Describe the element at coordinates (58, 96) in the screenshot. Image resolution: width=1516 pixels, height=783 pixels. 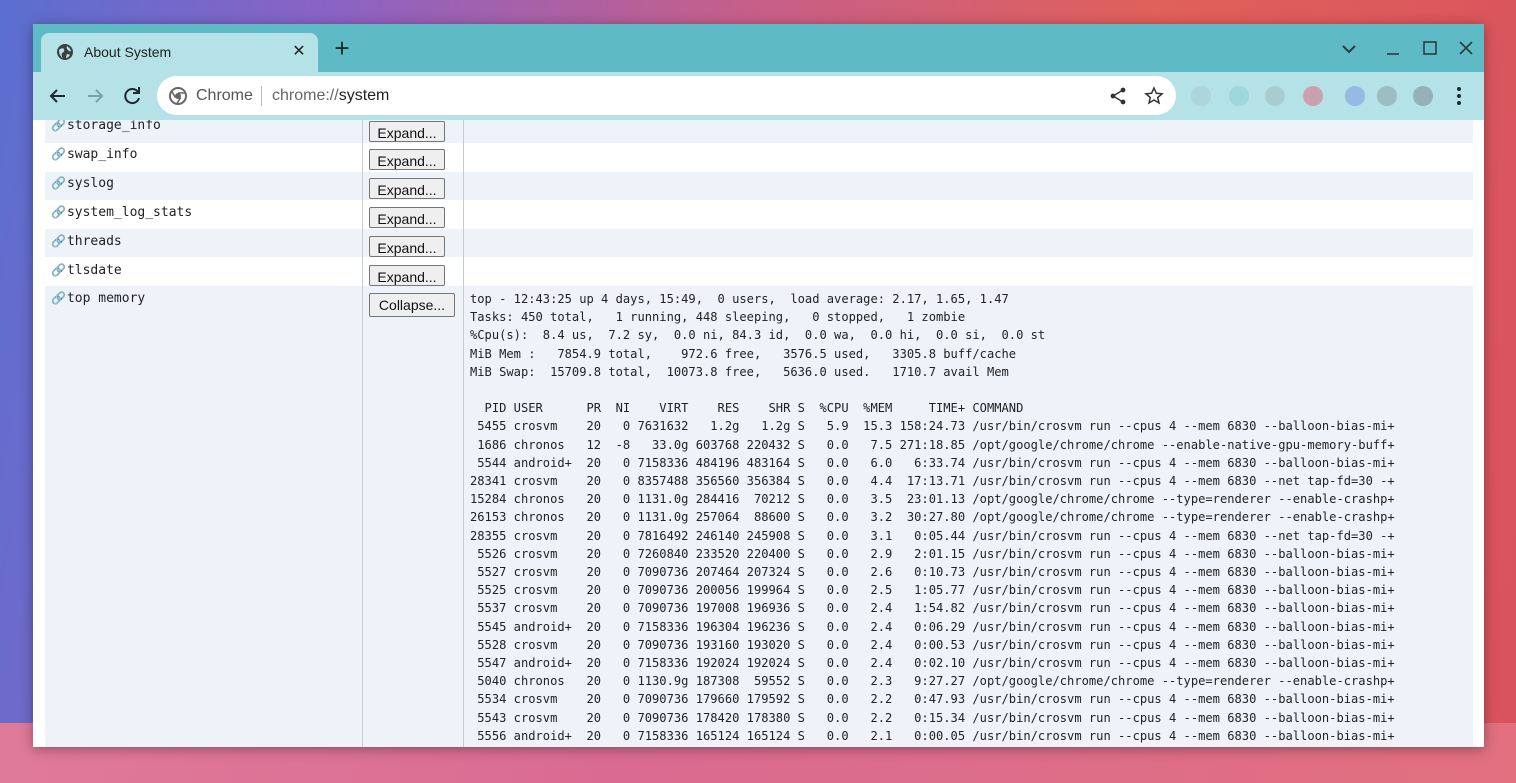
I see `back-arrow-icon` at that location.